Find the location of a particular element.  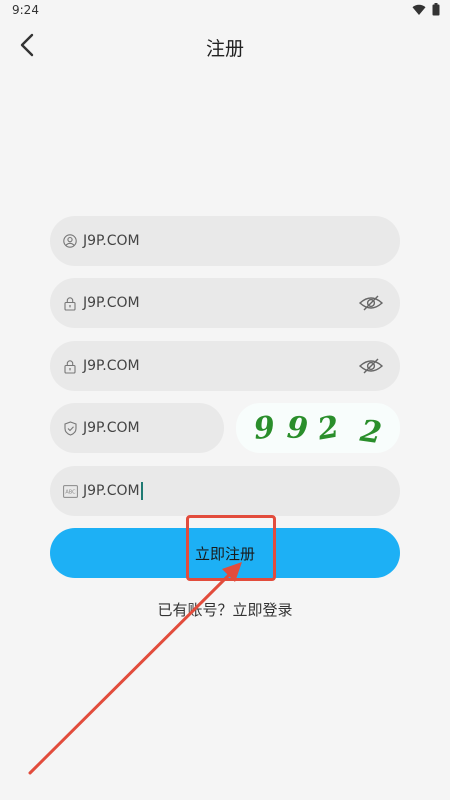

password-value: J9P.COM is located at coordinates (111, 303).